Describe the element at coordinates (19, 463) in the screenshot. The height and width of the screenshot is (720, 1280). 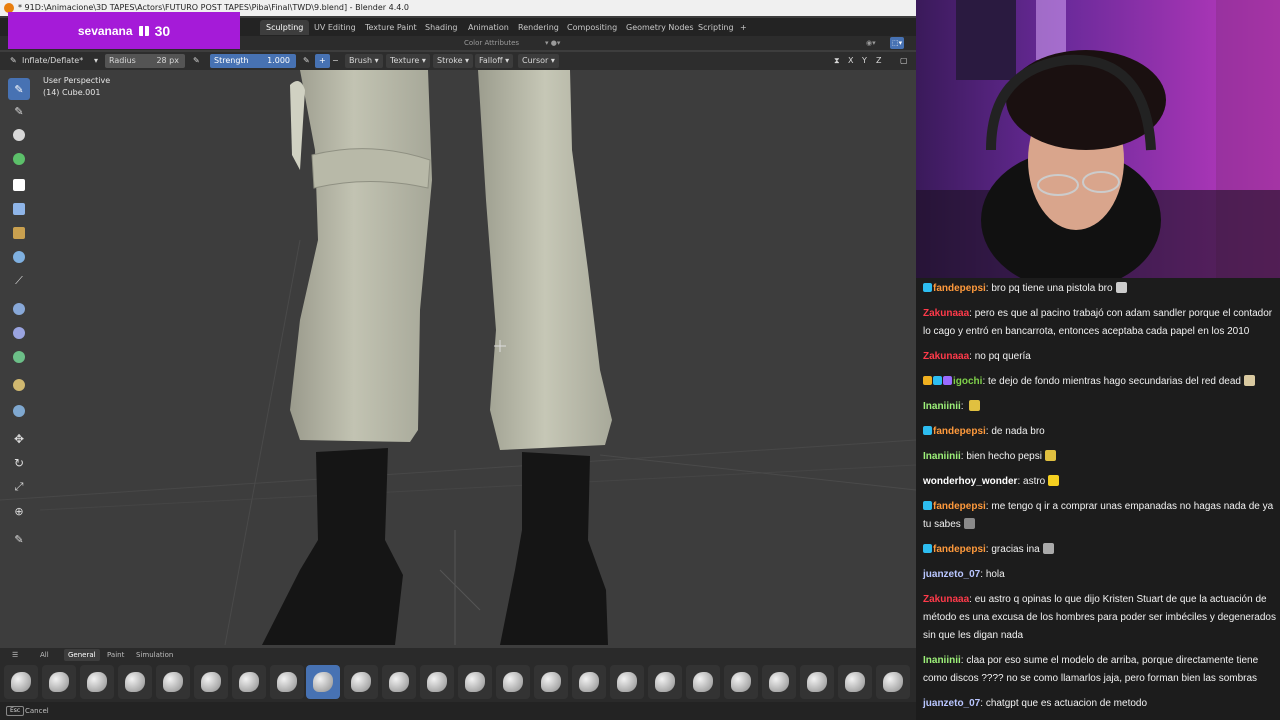
I see `rotate-tool: ↻` at that location.